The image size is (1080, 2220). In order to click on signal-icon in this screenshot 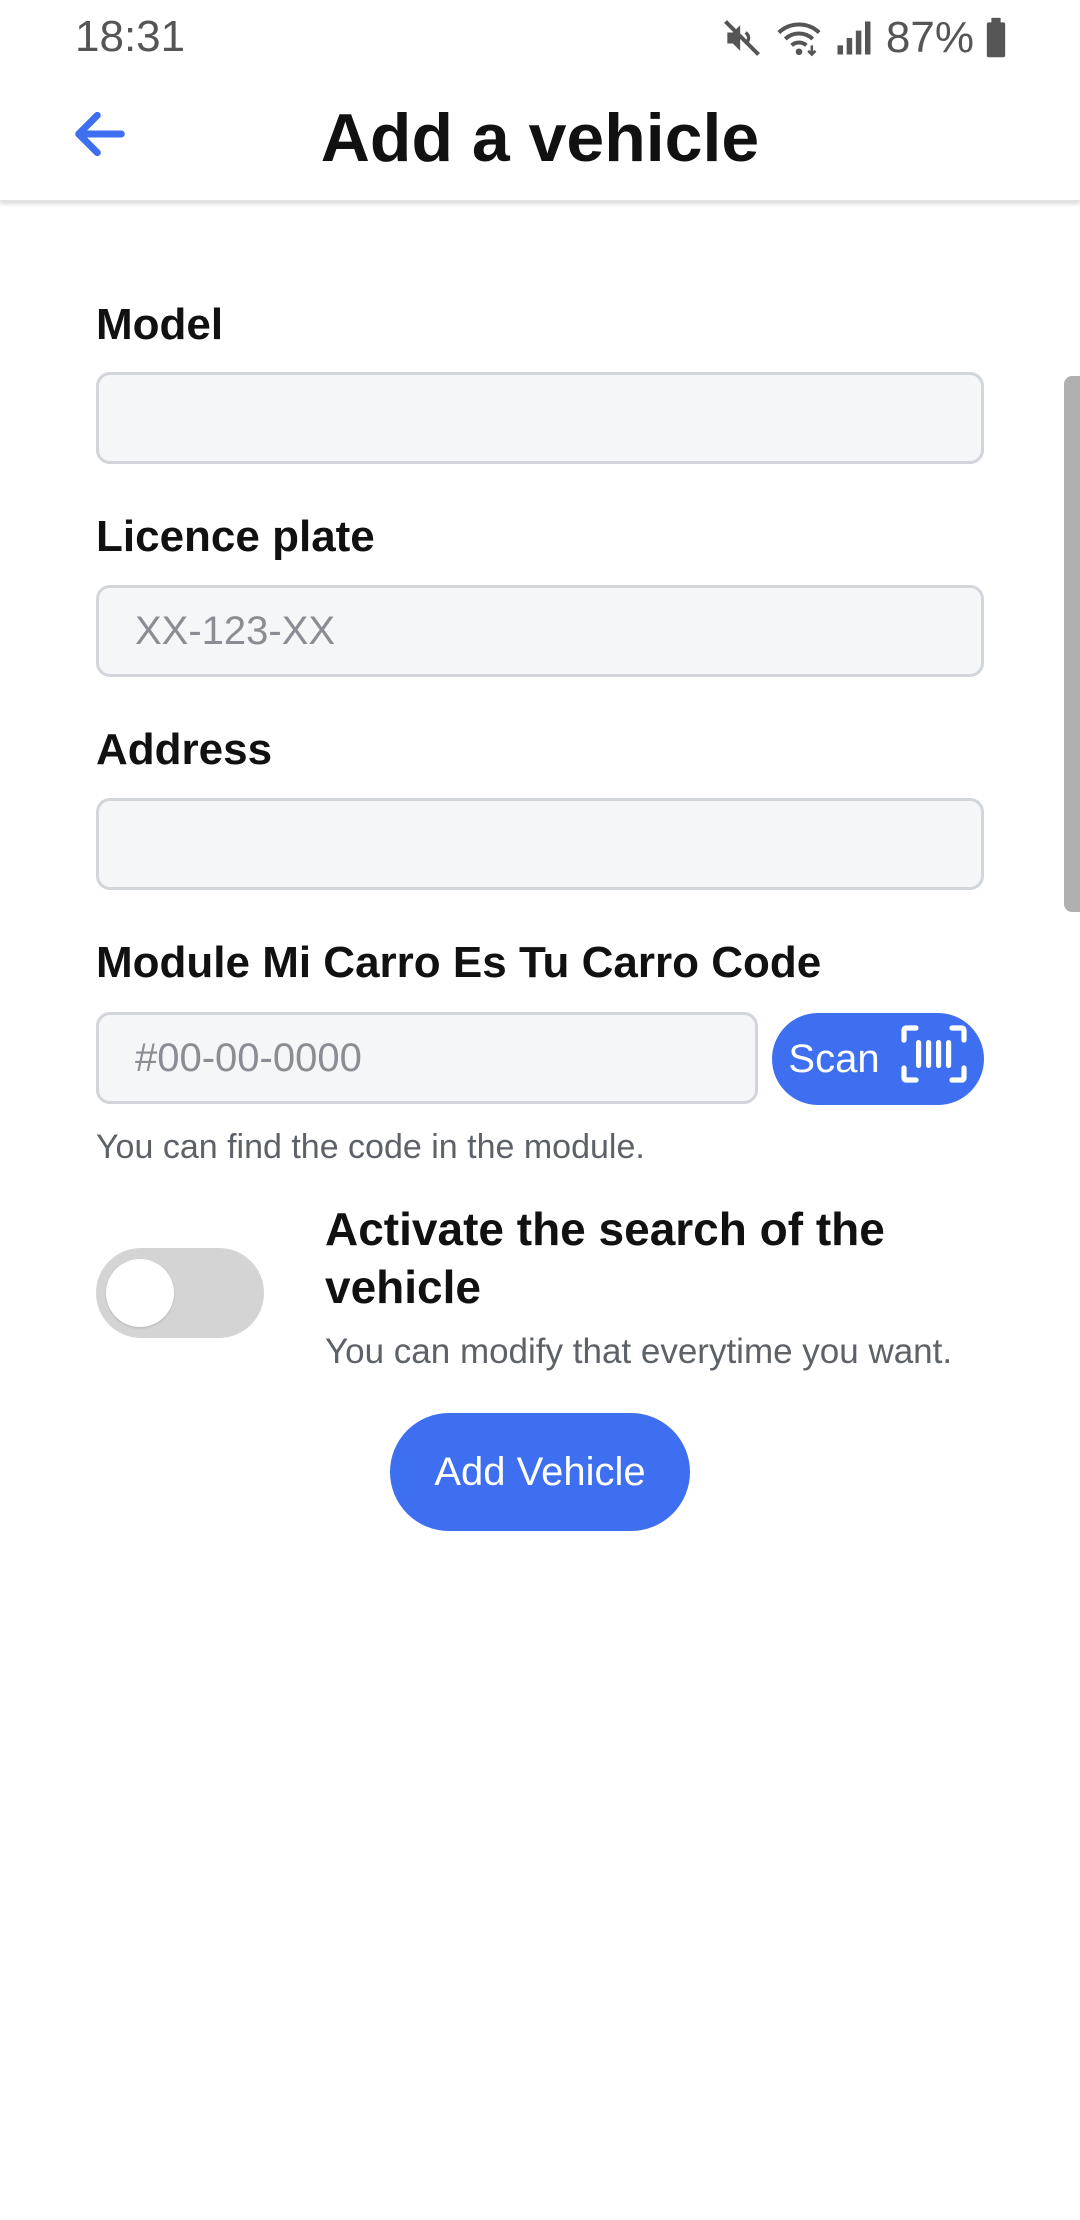, I will do `click(854, 38)`.